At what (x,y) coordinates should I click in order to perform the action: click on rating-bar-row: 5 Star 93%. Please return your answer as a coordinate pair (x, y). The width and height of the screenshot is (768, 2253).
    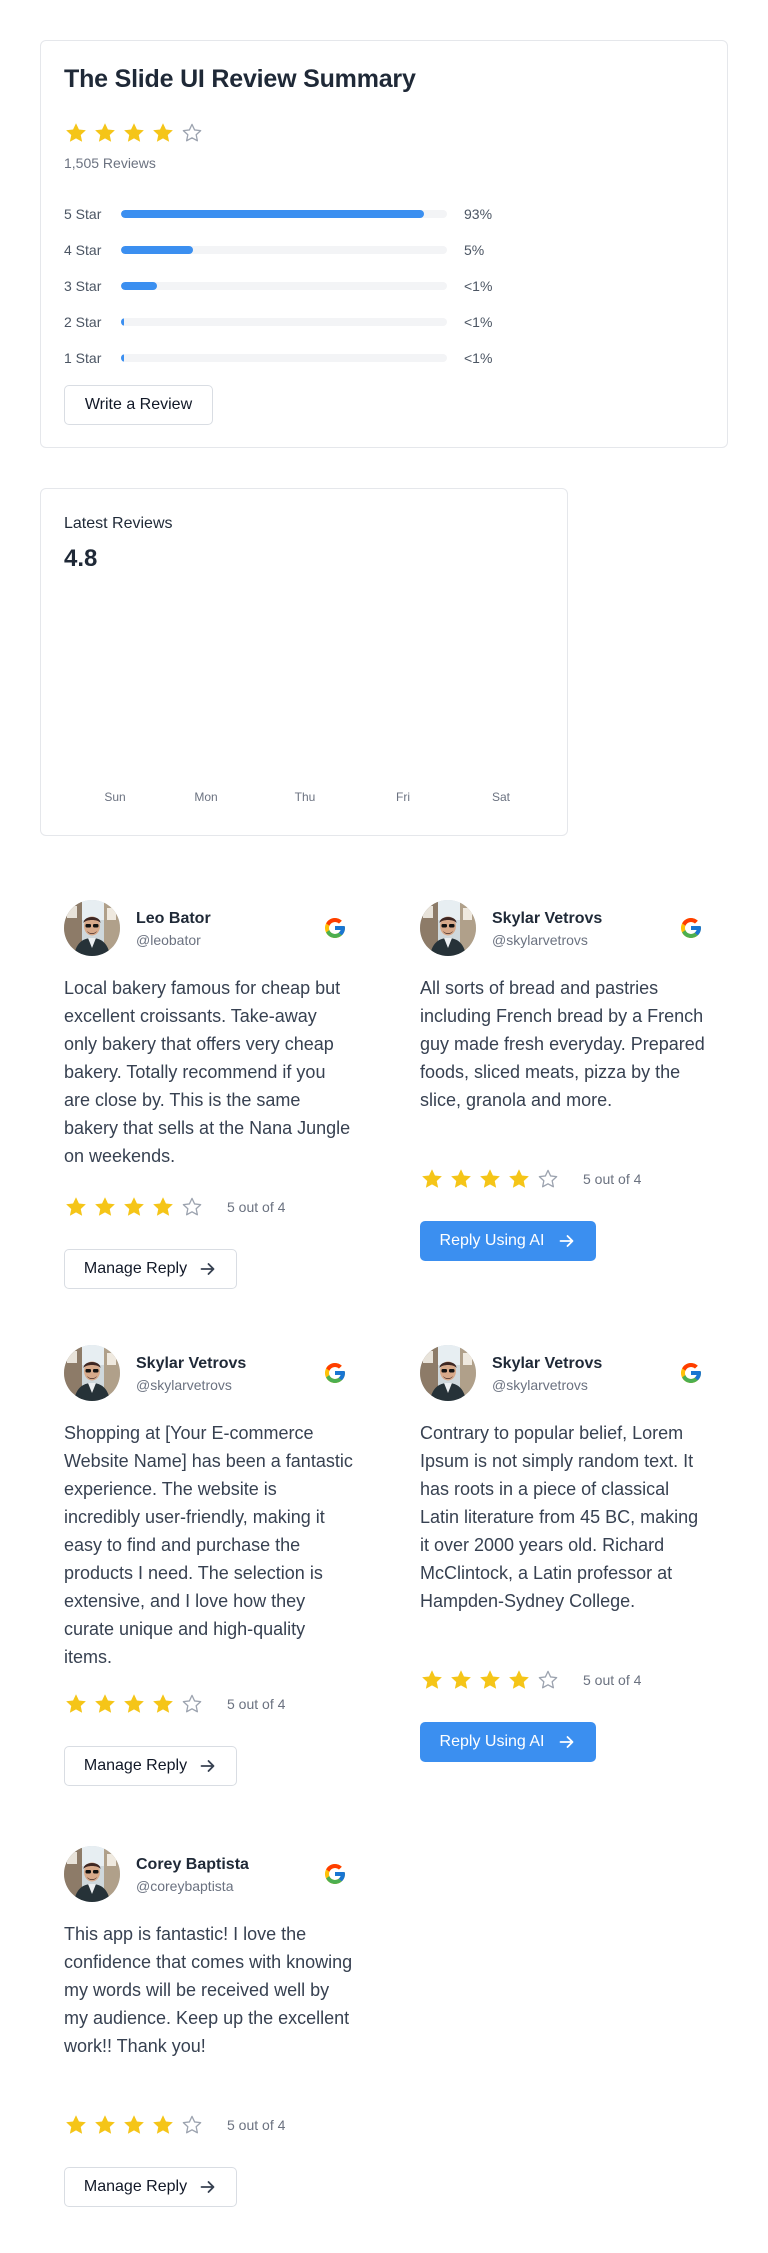
    Looking at the image, I should click on (294, 214).